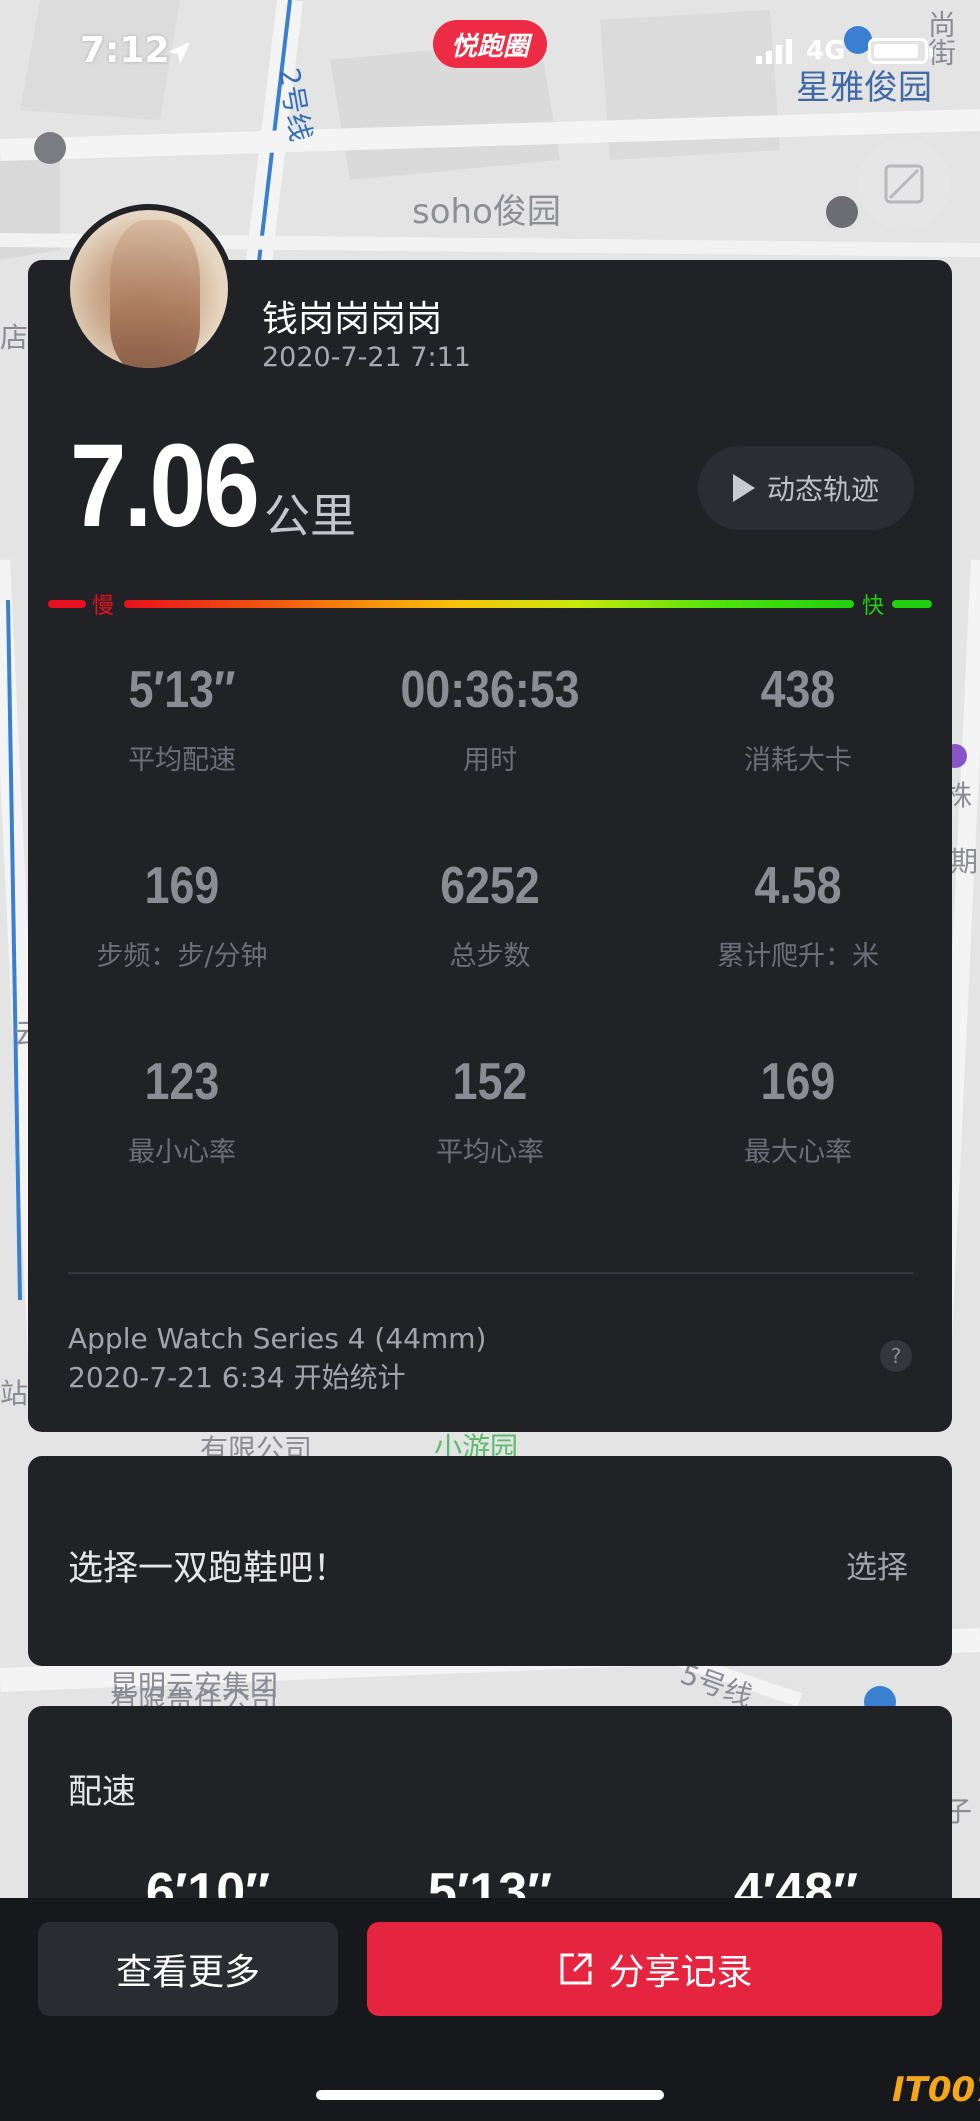 The height and width of the screenshot is (2121, 980). What do you see at coordinates (936, 2090) in the screenshot?
I see `watermark-logo: IT007` at bounding box center [936, 2090].